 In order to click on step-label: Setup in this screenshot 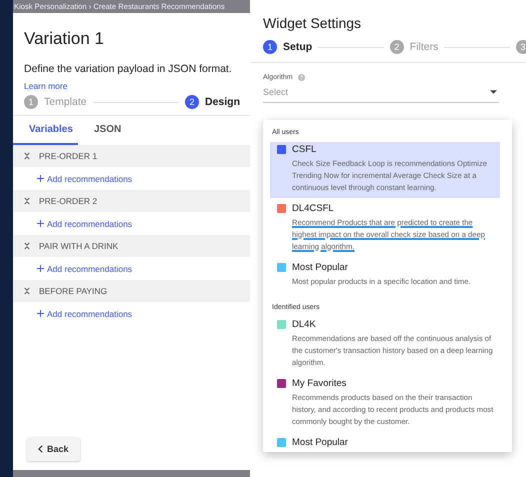, I will do `click(297, 47)`.